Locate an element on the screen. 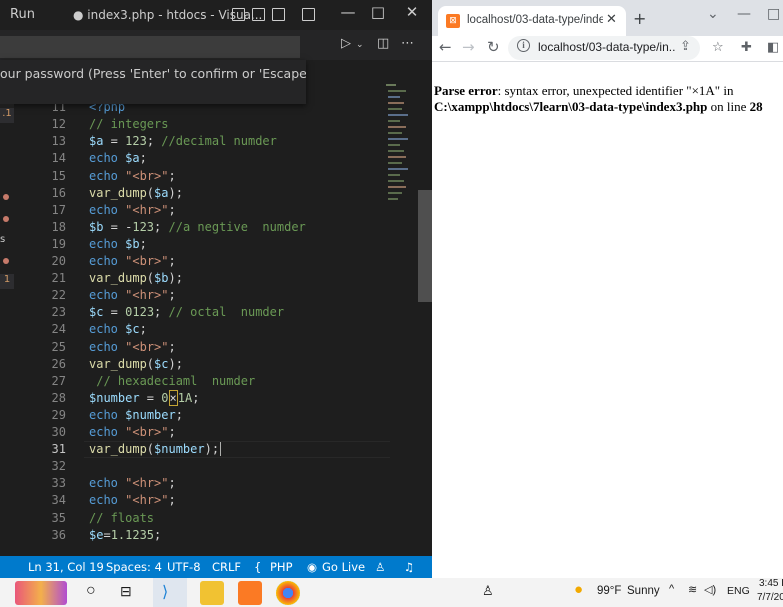 The image size is (783, 607). code-line: 30 echo "<br>"; is located at coordinates (216, 432).